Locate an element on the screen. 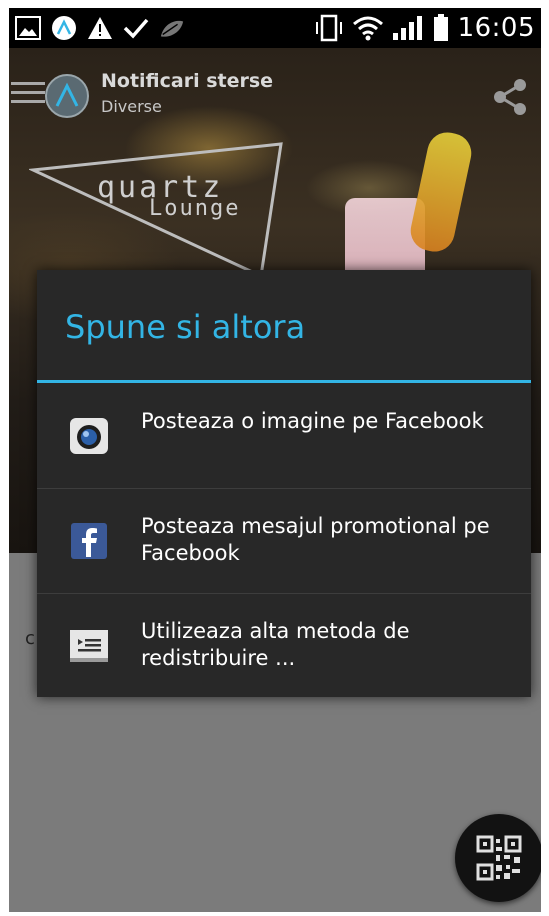 The height and width of the screenshot is (916, 549). leaf-icon is located at coordinates (172, 28).